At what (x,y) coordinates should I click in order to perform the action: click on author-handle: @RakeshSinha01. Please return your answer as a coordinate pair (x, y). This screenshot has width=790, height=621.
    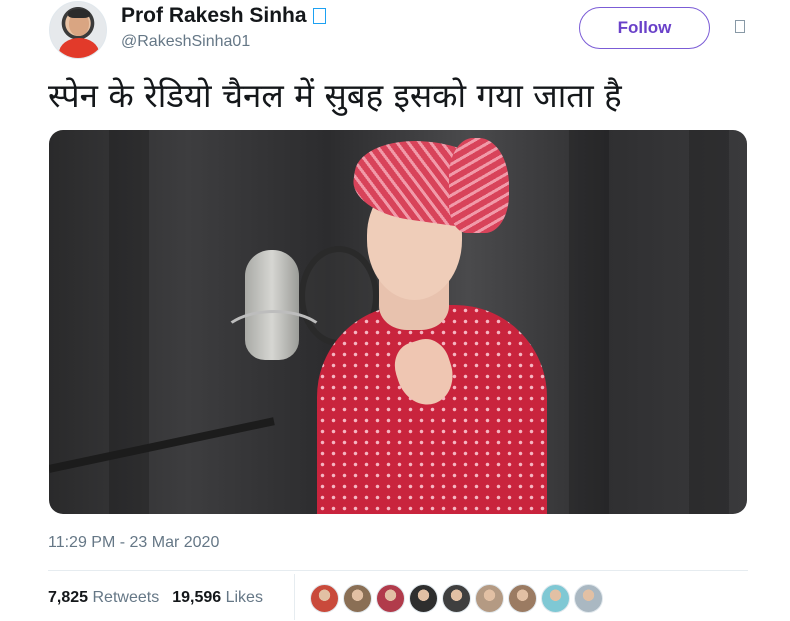
    Looking at the image, I should click on (185, 42).